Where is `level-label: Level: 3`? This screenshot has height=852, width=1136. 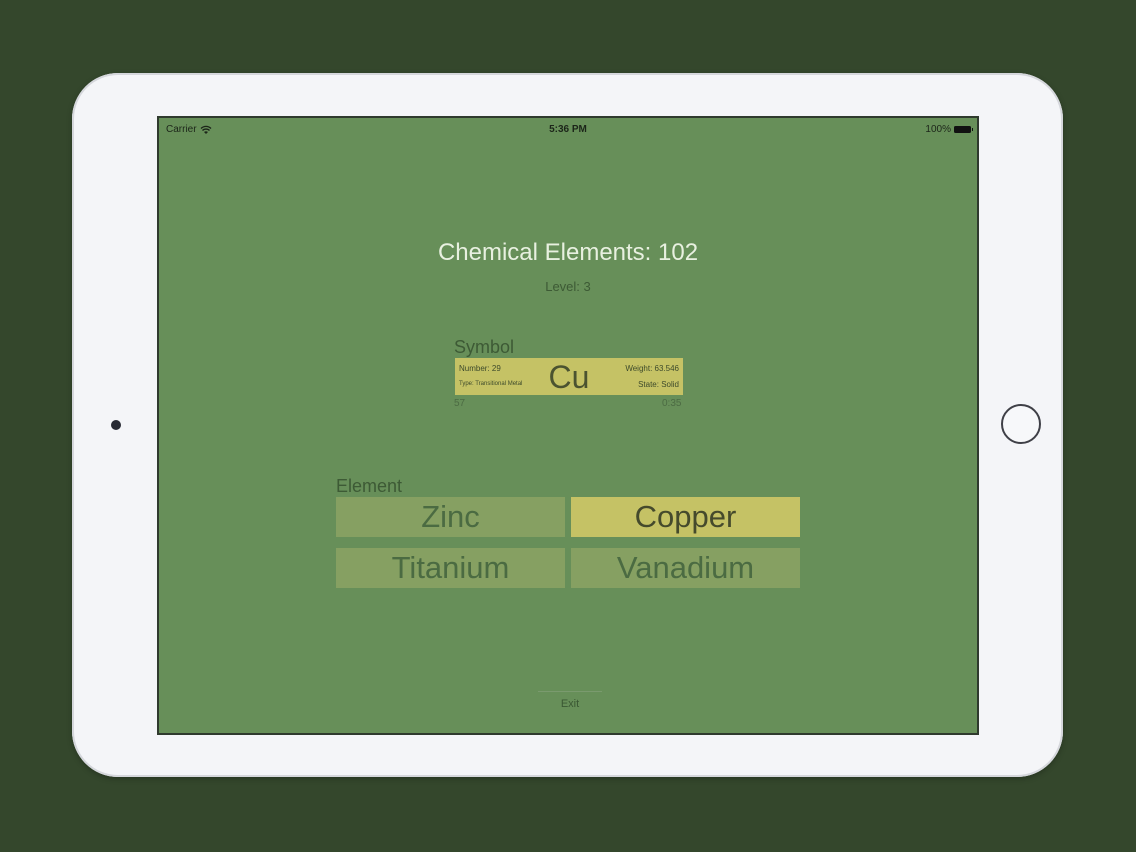
level-label: Level: 3 is located at coordinates (568, 286).